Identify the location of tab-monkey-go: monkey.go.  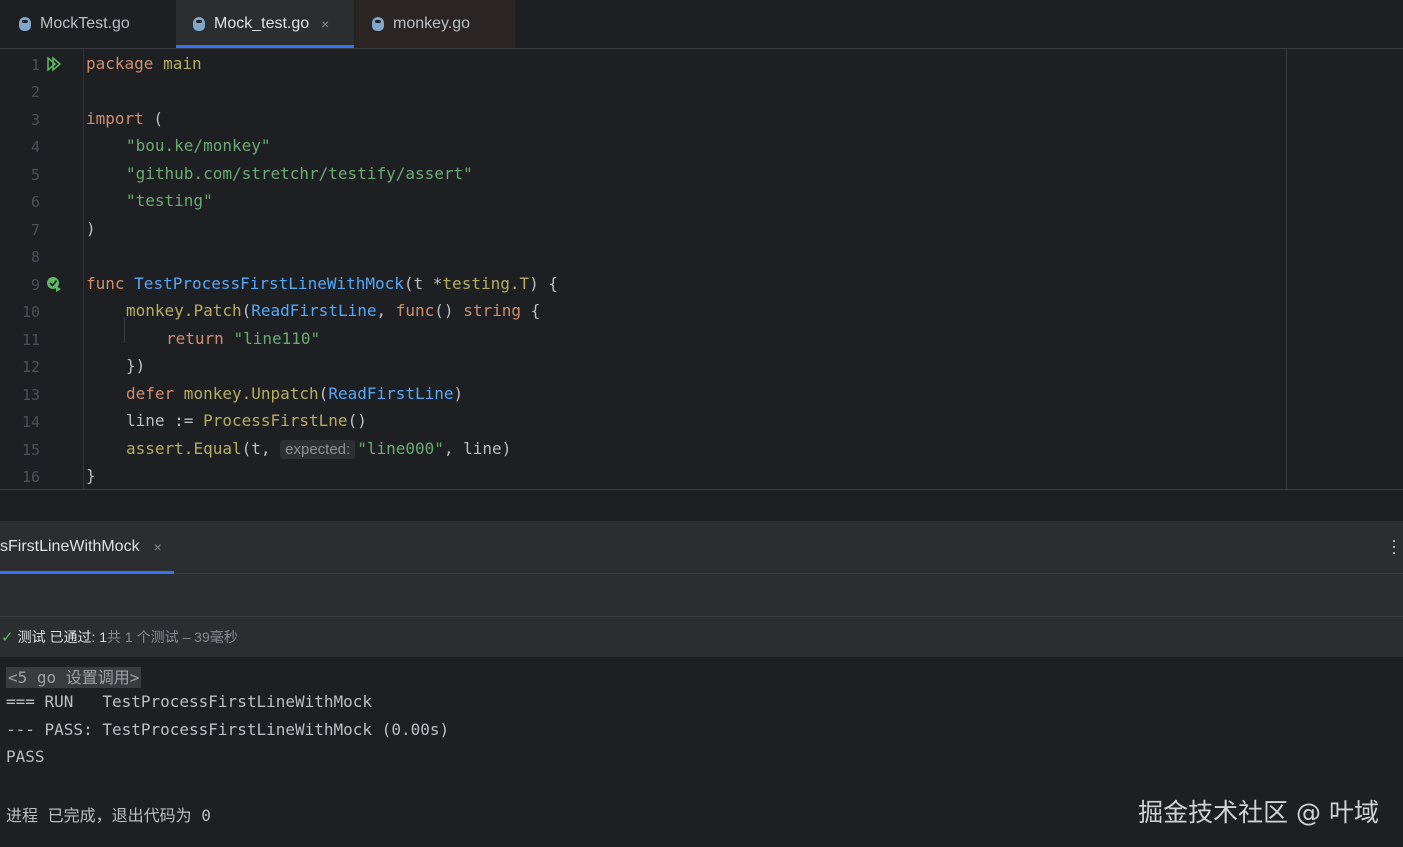
(435, 24).